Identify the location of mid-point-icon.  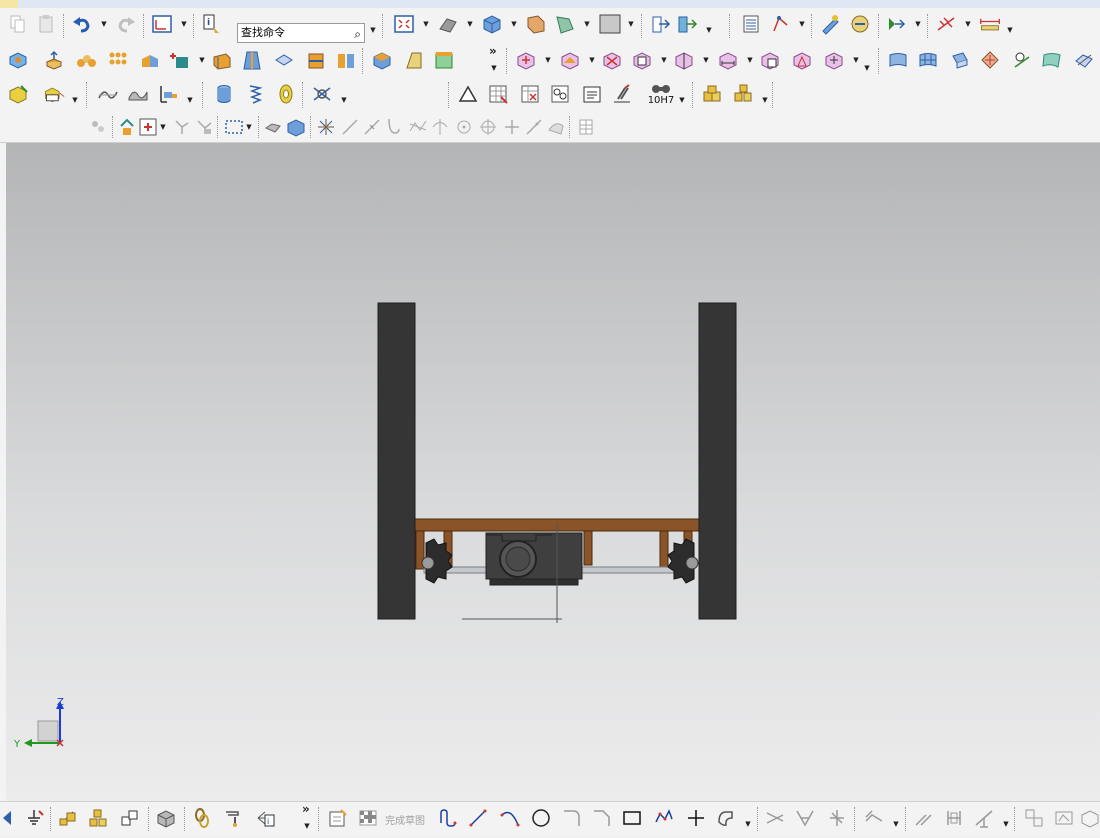
(372, 127).